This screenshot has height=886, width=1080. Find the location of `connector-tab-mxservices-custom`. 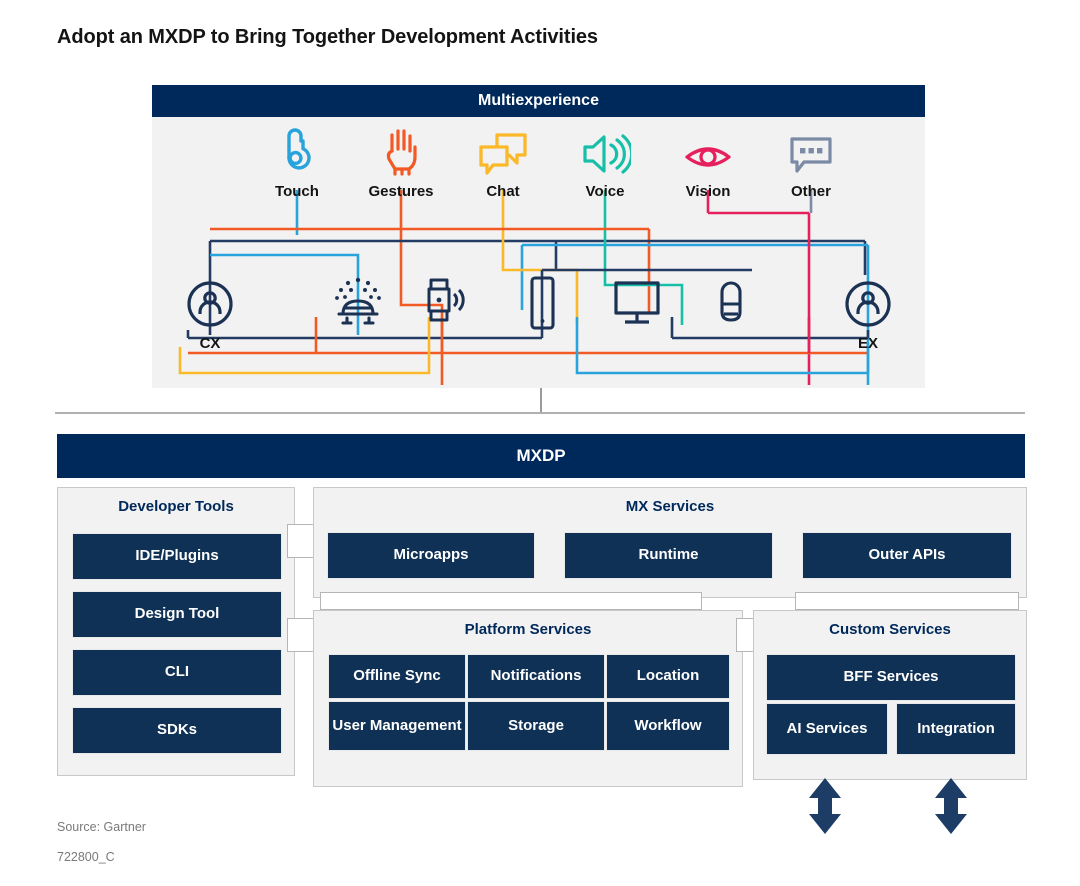

connector-tab-mxservices-custom is located at coordinates (907, 601).